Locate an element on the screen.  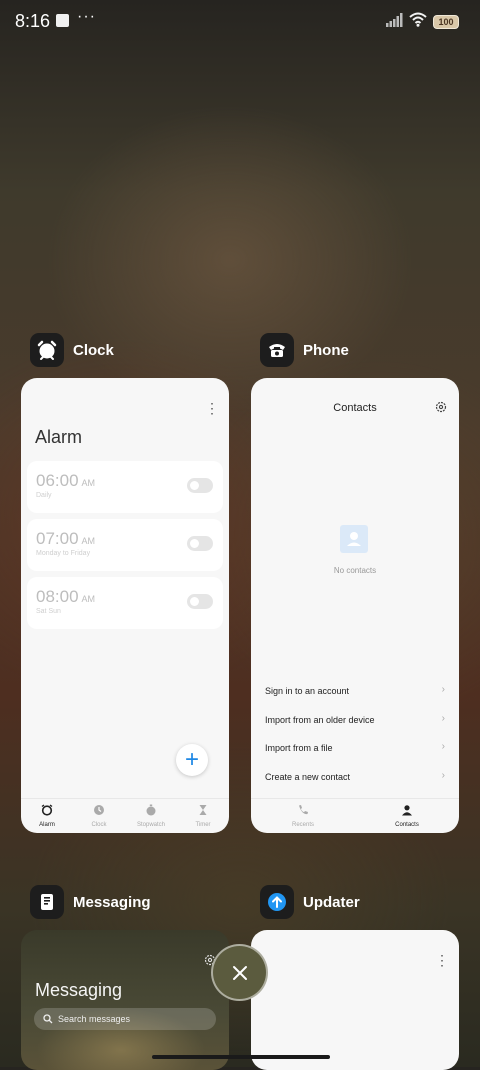
close-icon is located at coordinates (239, 972).